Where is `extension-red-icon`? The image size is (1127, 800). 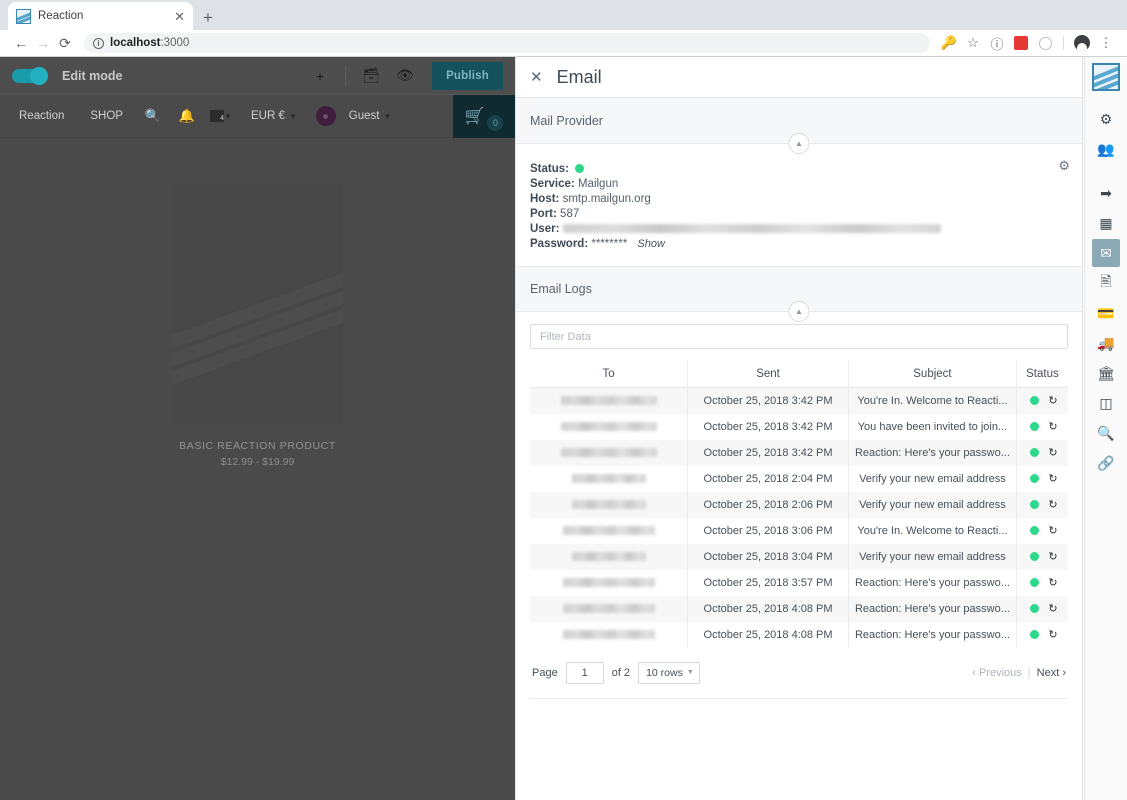
extension-red-icon is located at coordinates (1021, 43).